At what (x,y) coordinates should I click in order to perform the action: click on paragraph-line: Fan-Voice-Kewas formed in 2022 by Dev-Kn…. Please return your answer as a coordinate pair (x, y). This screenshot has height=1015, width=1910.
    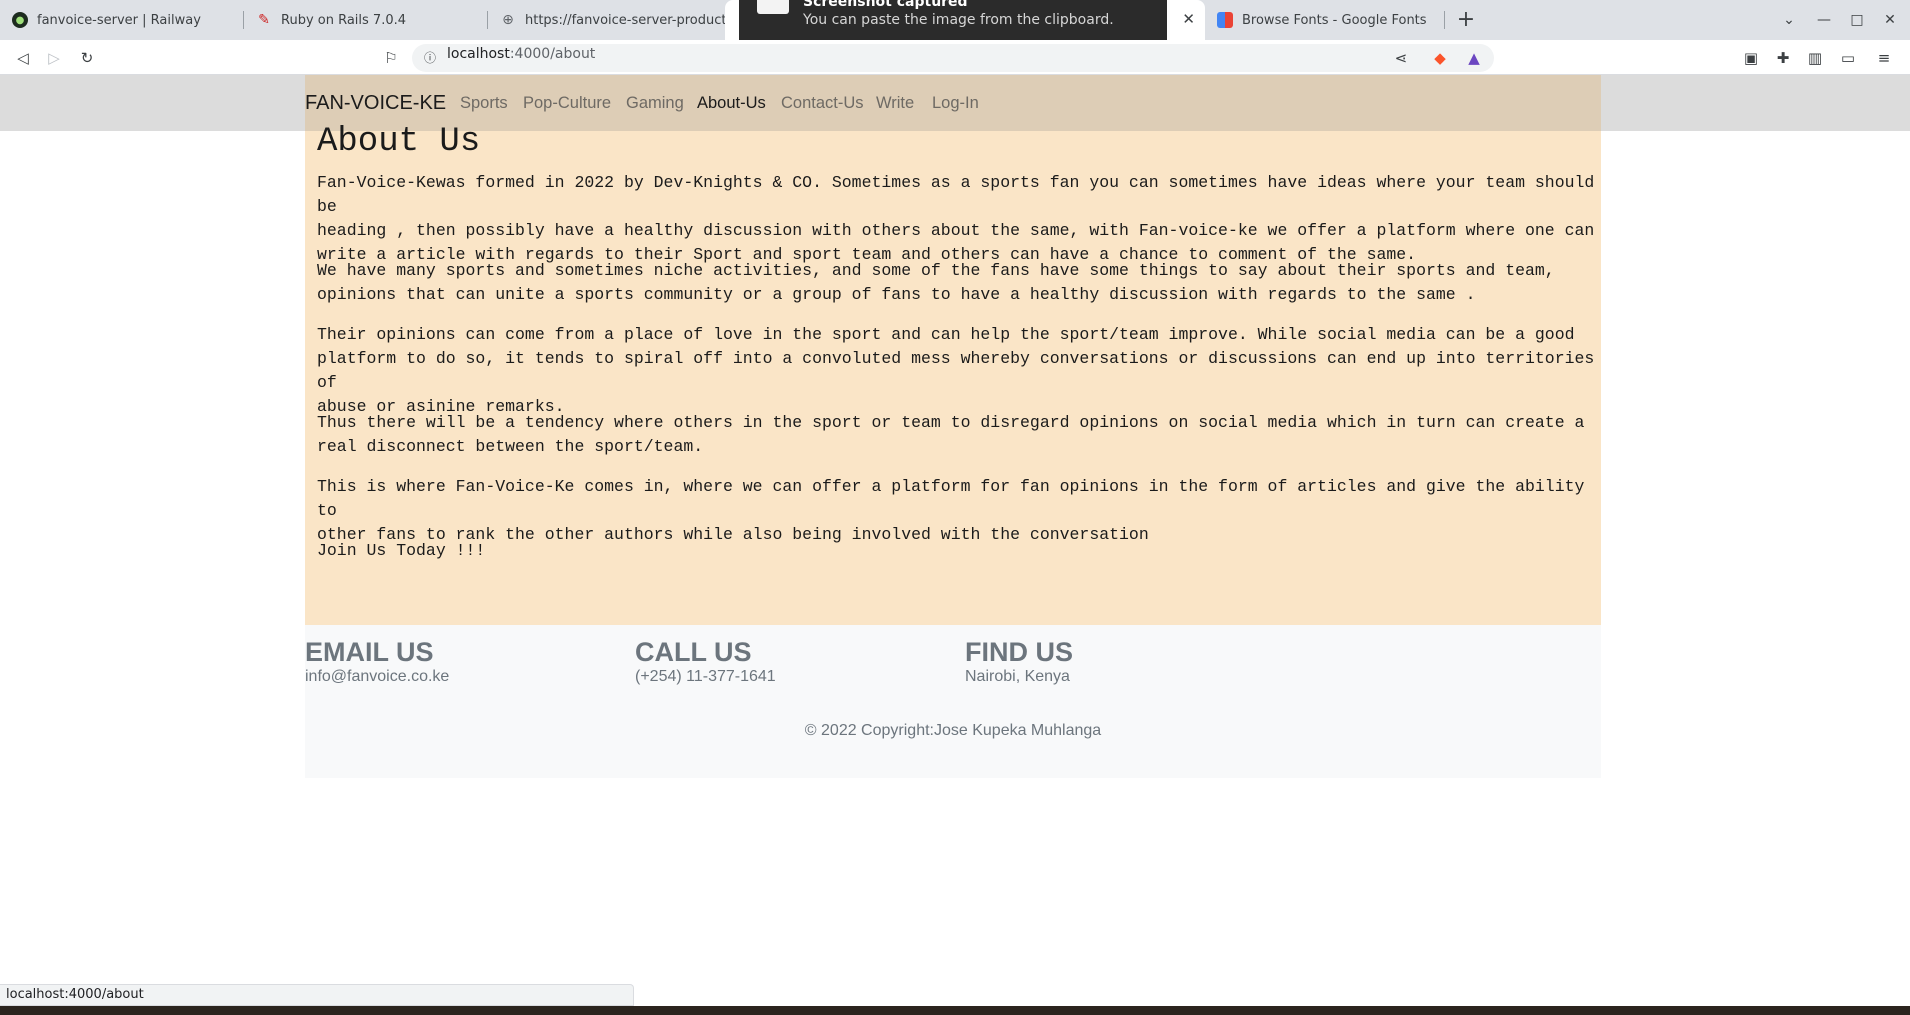
    Looking at the image, I should click on (956, 194).